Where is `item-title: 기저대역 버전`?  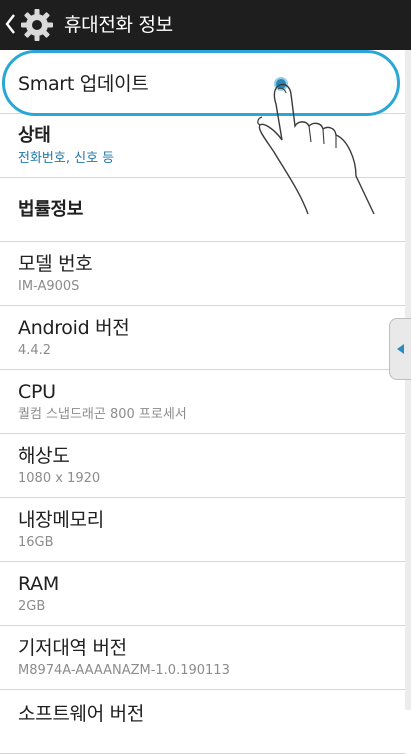 item-title: 기저대역 버전 is located at coordinates (72, 648).